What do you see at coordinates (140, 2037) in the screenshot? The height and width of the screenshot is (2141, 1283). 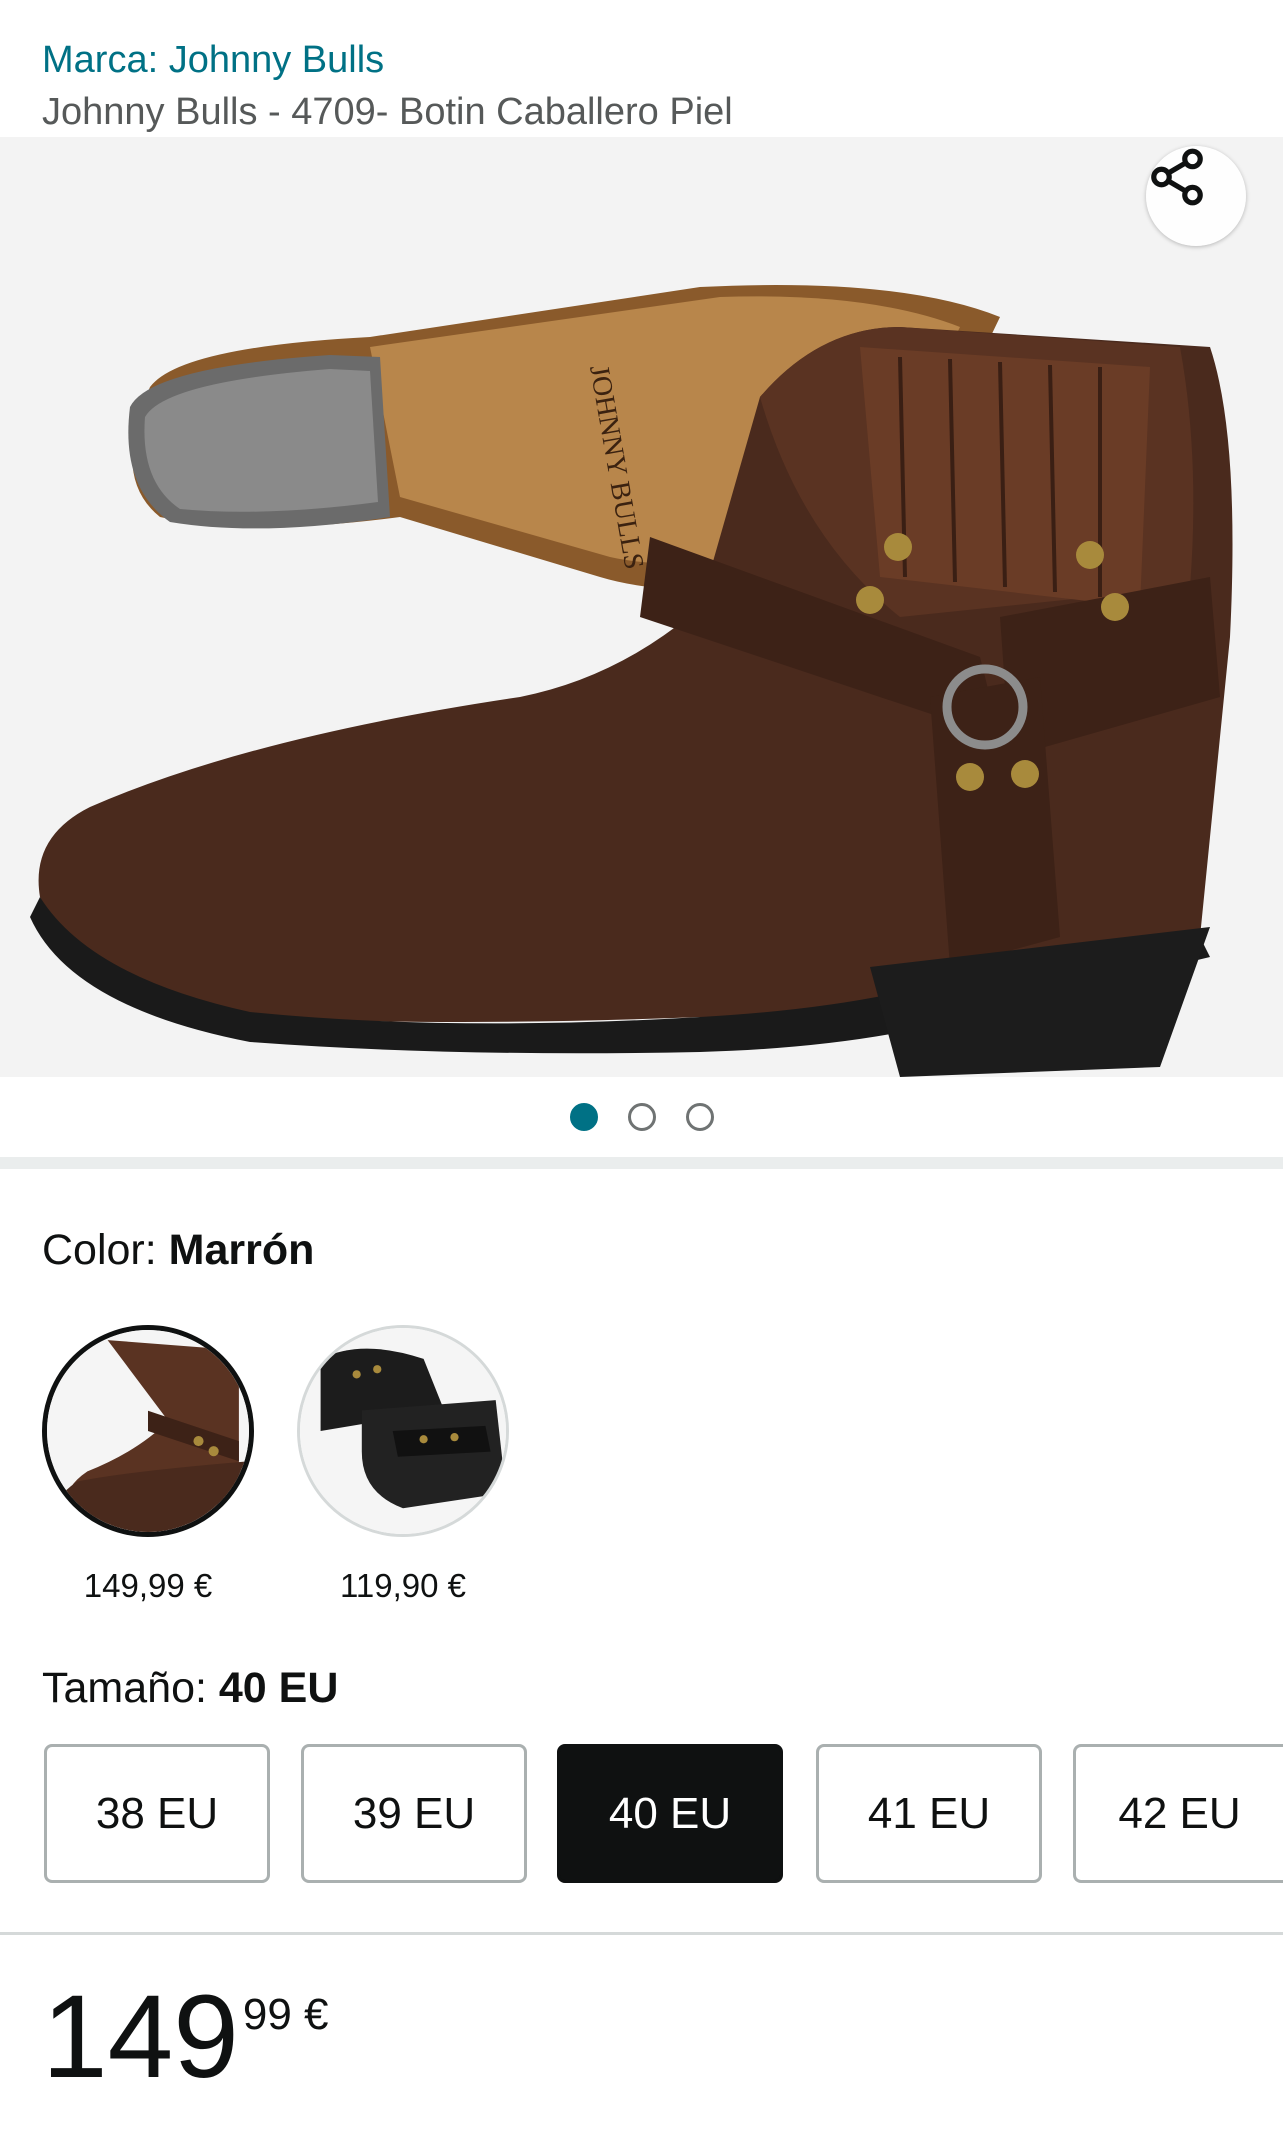 I see `price-whole: 149` at bounding box center [140, 2037].